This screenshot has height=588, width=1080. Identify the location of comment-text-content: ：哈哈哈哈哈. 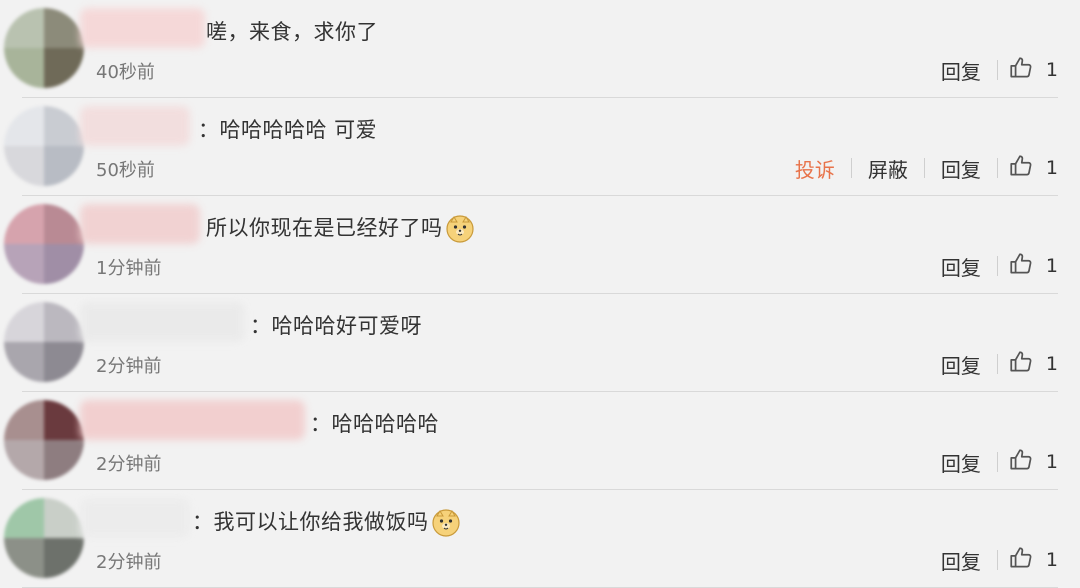
(374, 424).